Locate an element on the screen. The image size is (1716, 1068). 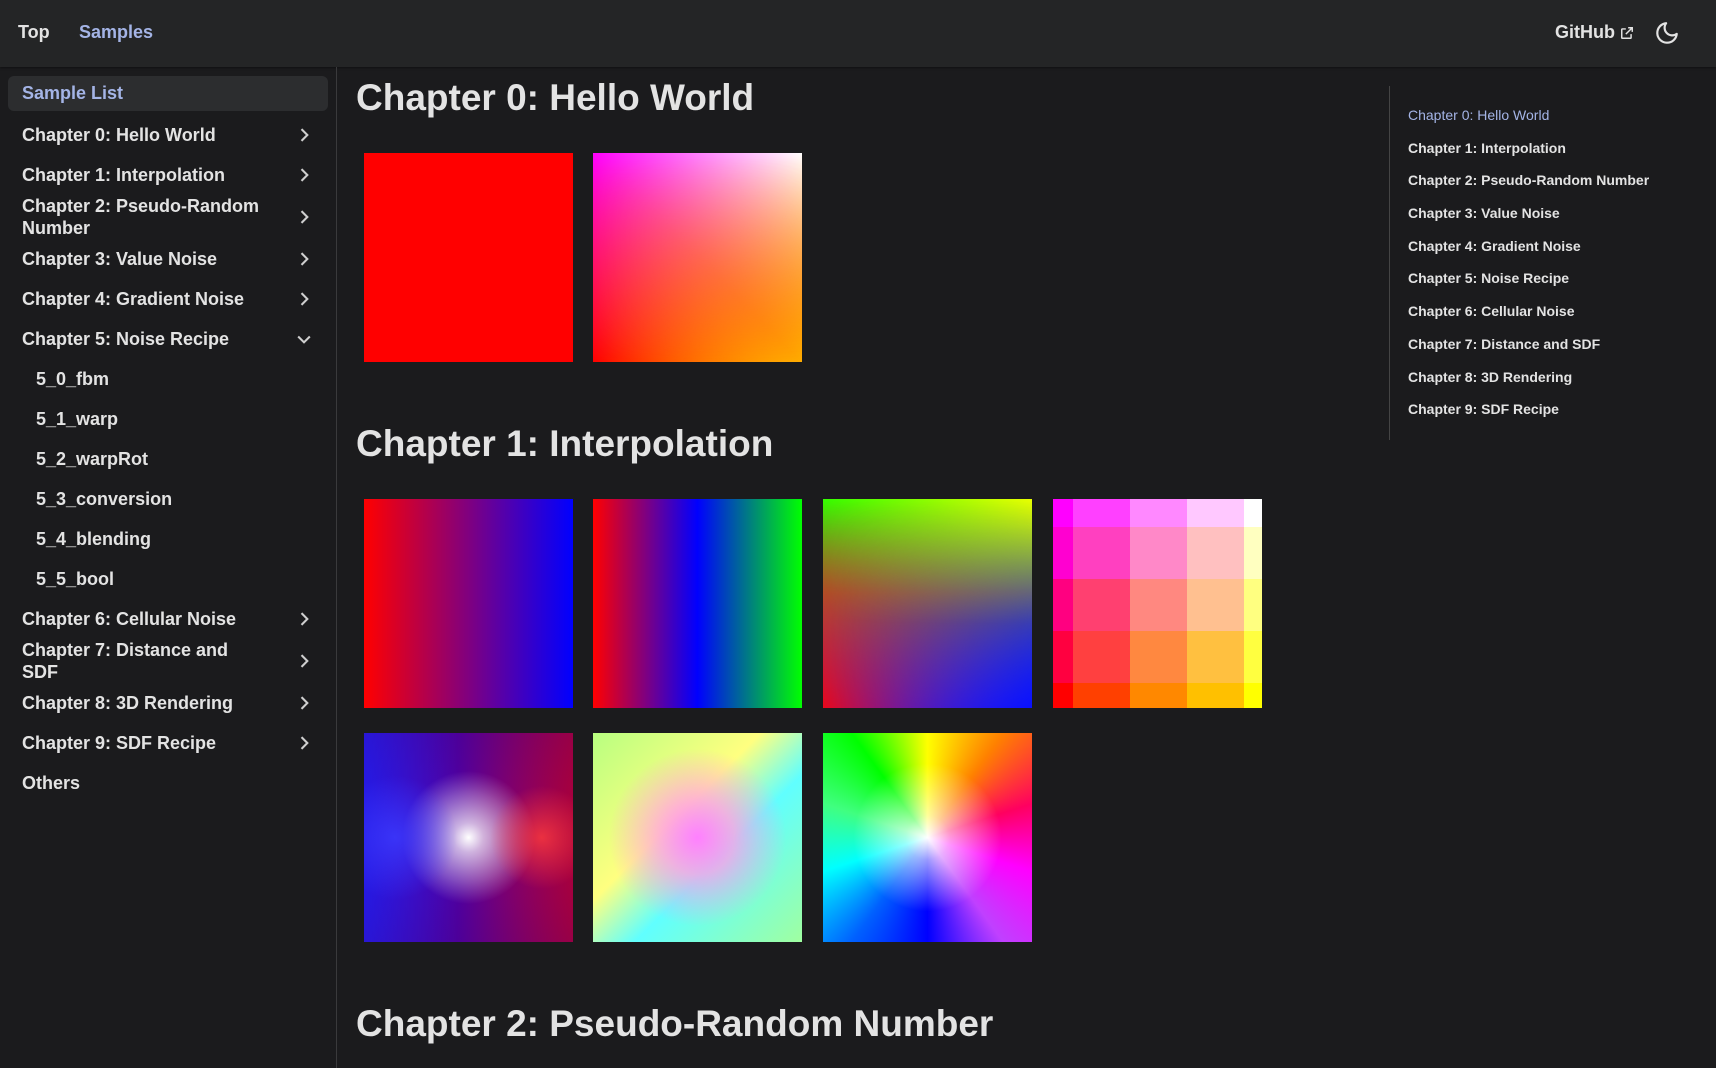
sidebar-item-label: Others is located at coordinates (51, 783).